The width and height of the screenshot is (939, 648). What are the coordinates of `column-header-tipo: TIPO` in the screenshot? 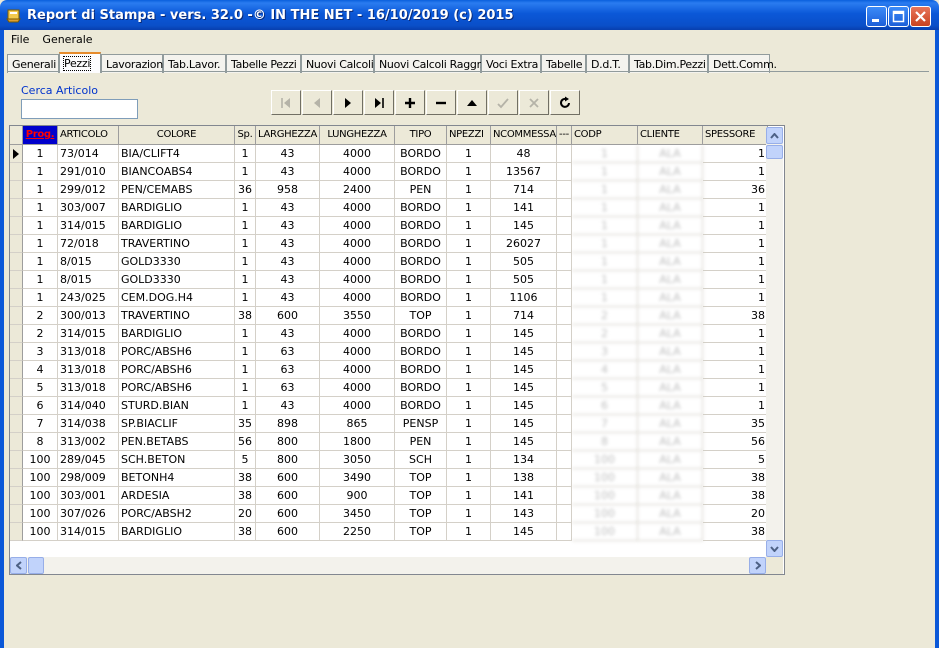 It's located at (421, 135).